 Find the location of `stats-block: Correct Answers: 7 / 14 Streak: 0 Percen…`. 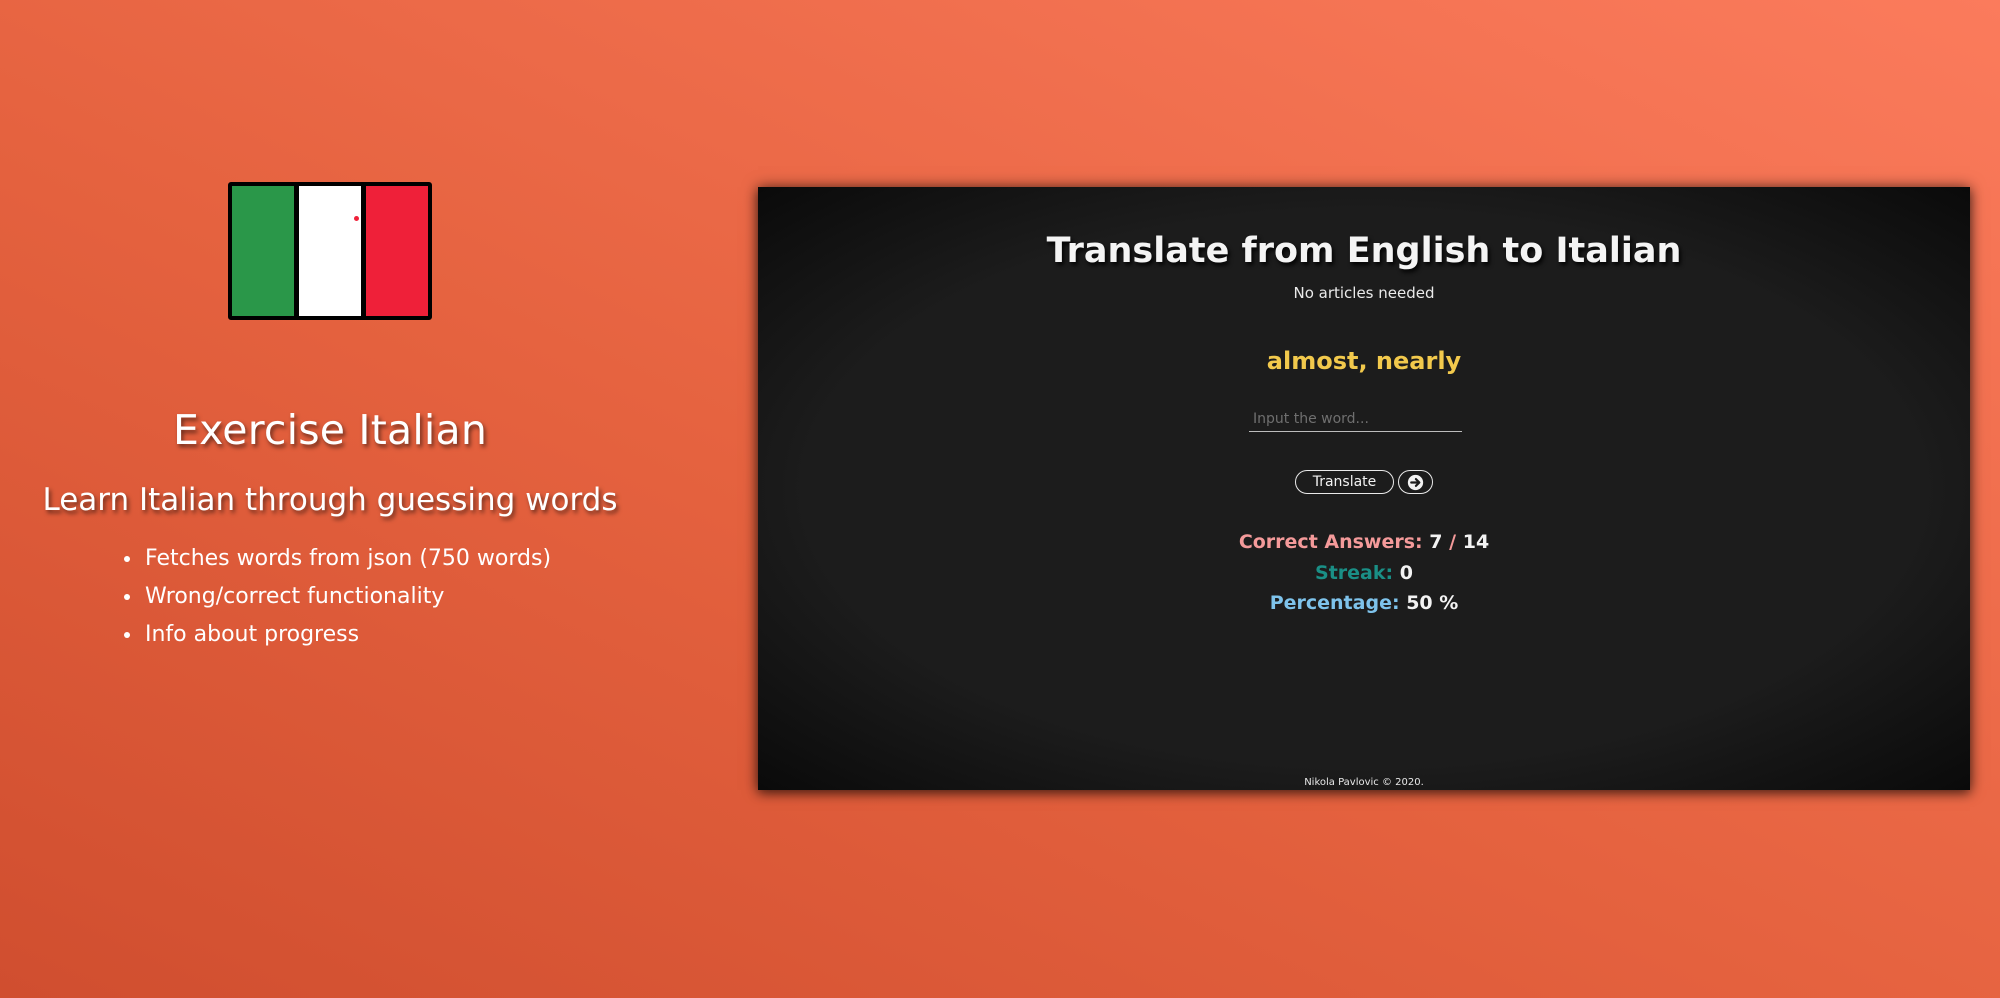

stats-block: Correct Answers: 7 / 14 Streak: 0 Percen… is located at coordinates (1364, 573).